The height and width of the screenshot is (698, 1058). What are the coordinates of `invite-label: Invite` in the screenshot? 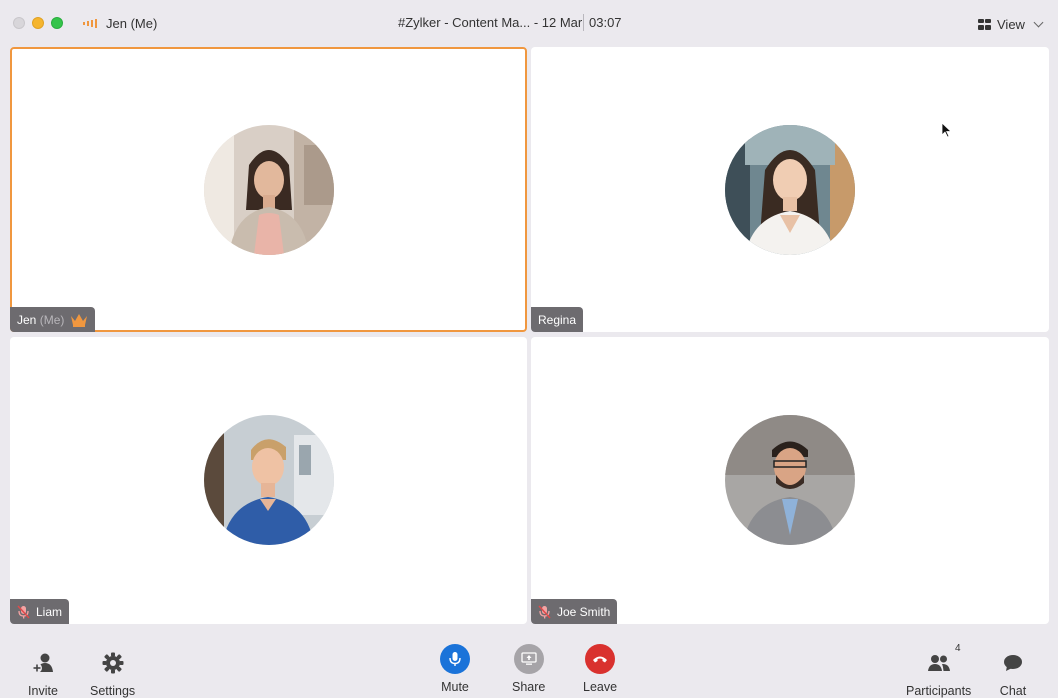 It's located at (43, 691).